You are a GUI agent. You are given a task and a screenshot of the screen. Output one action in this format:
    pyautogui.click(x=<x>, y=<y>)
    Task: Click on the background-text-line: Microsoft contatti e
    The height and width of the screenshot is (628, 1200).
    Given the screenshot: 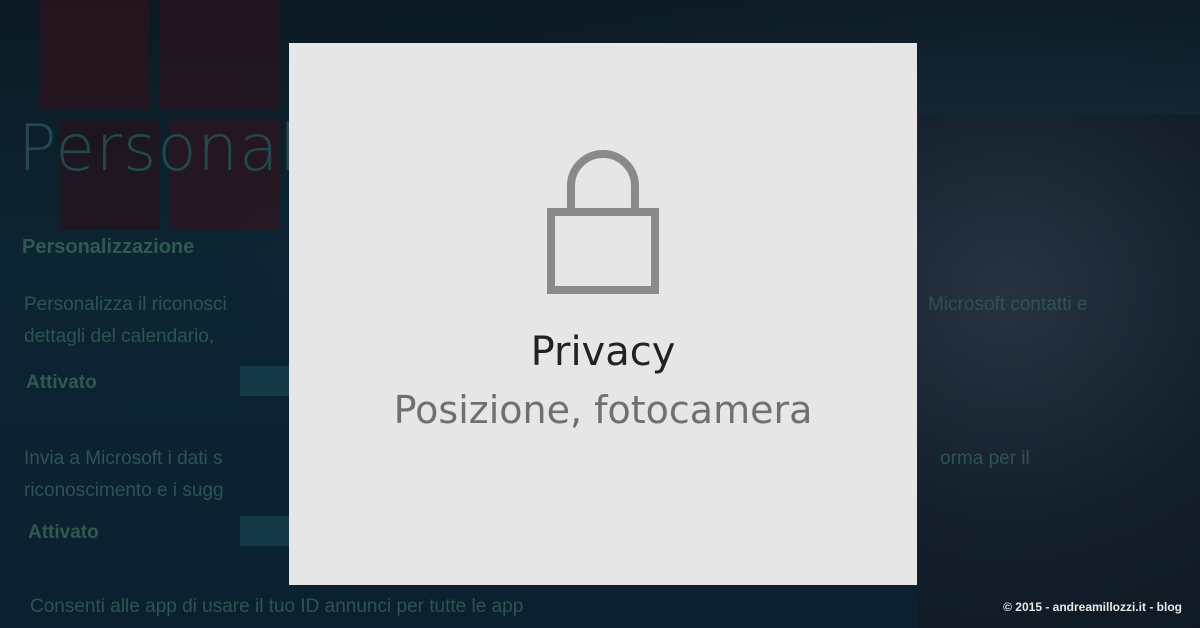 What is the action you would take?
    pyautogui.click(x=1008, y=304)
    